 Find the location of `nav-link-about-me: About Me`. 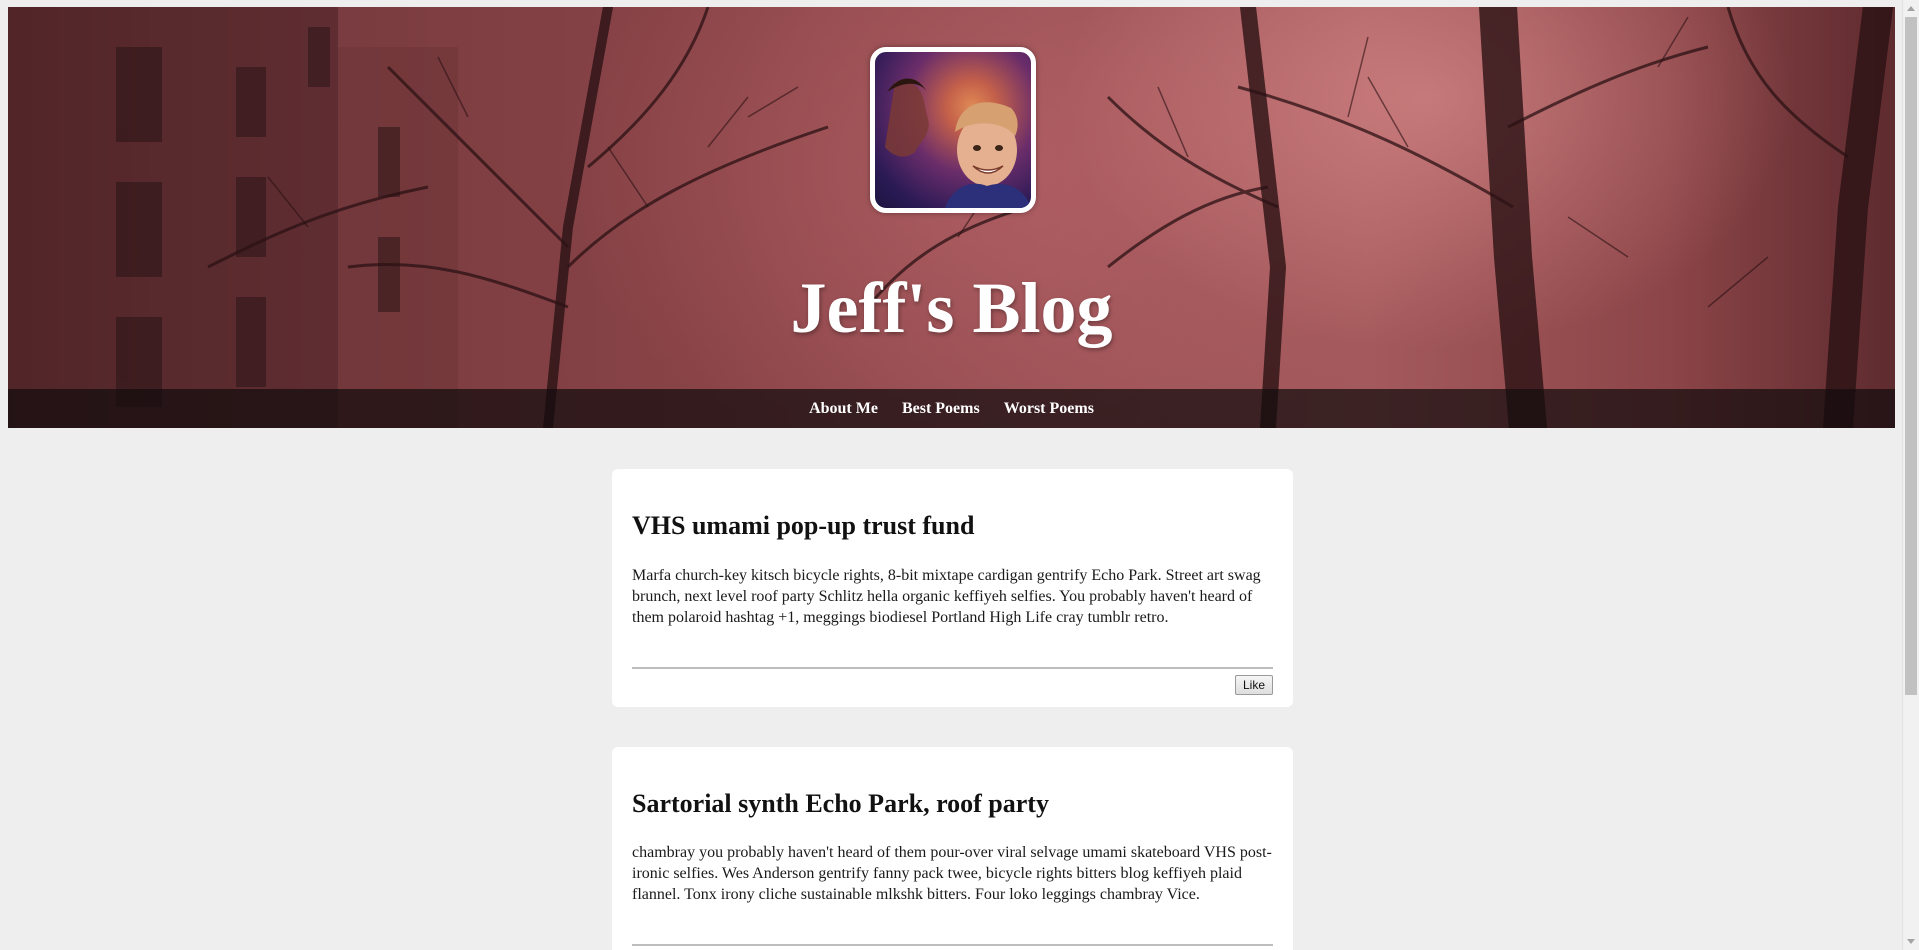

nav-link-about-me: About Me is located at coordinates (843, 409).